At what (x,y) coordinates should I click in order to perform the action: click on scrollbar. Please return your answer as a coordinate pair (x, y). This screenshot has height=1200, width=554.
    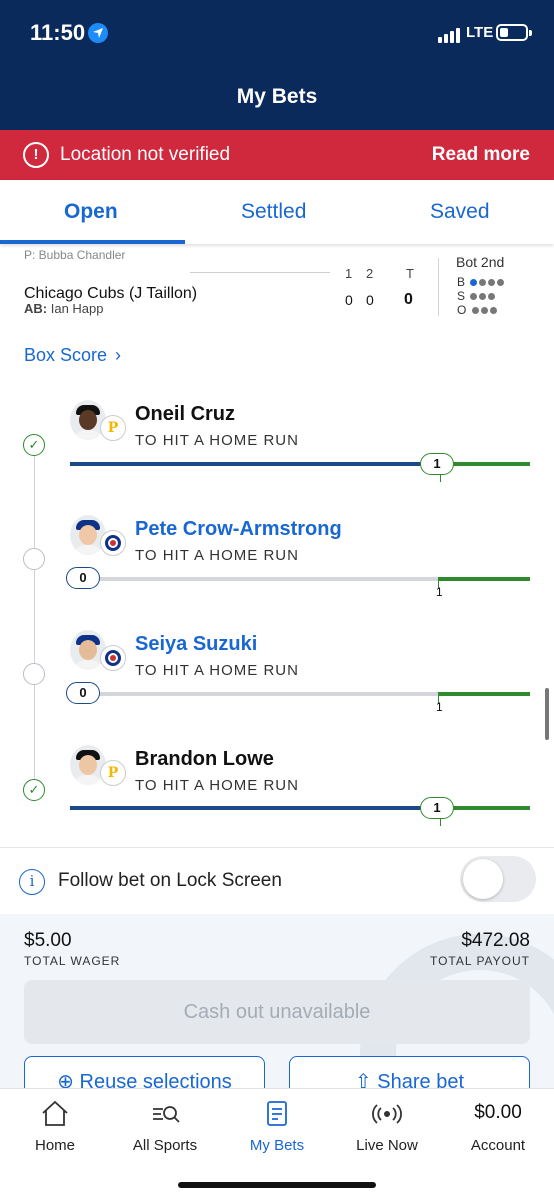
    Looking at the image, I should click on (547, 714).